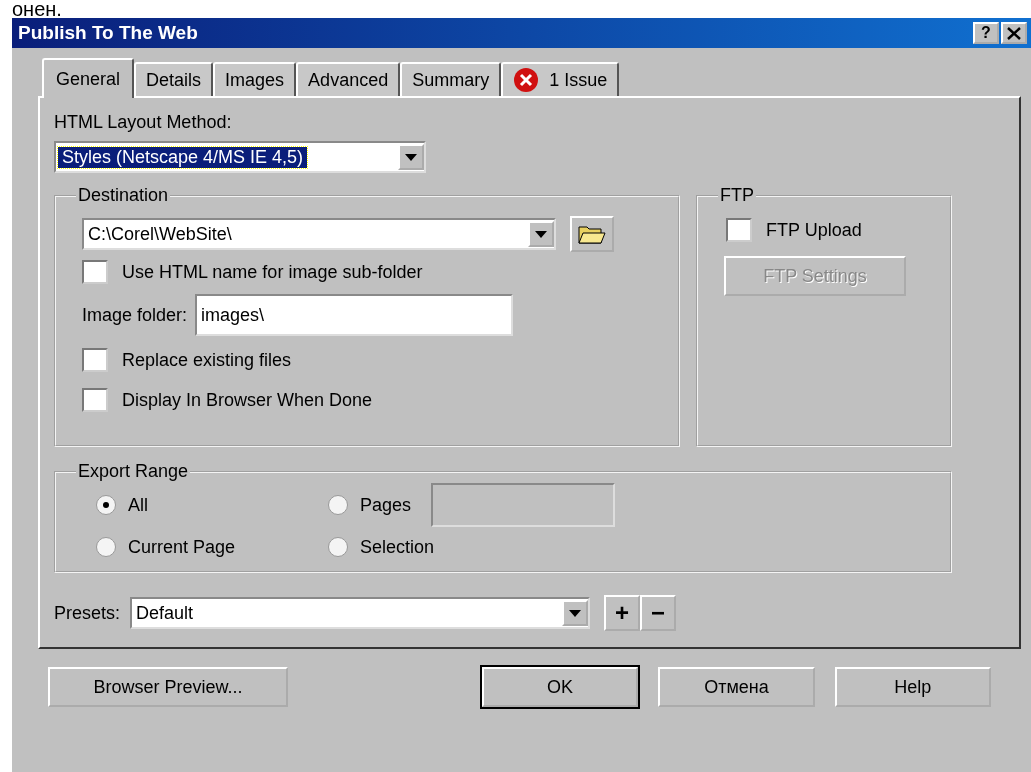  Describe the element at coordinates (36, 9) in the screenshot. I see `cut-off-heading: онен.` at that location.